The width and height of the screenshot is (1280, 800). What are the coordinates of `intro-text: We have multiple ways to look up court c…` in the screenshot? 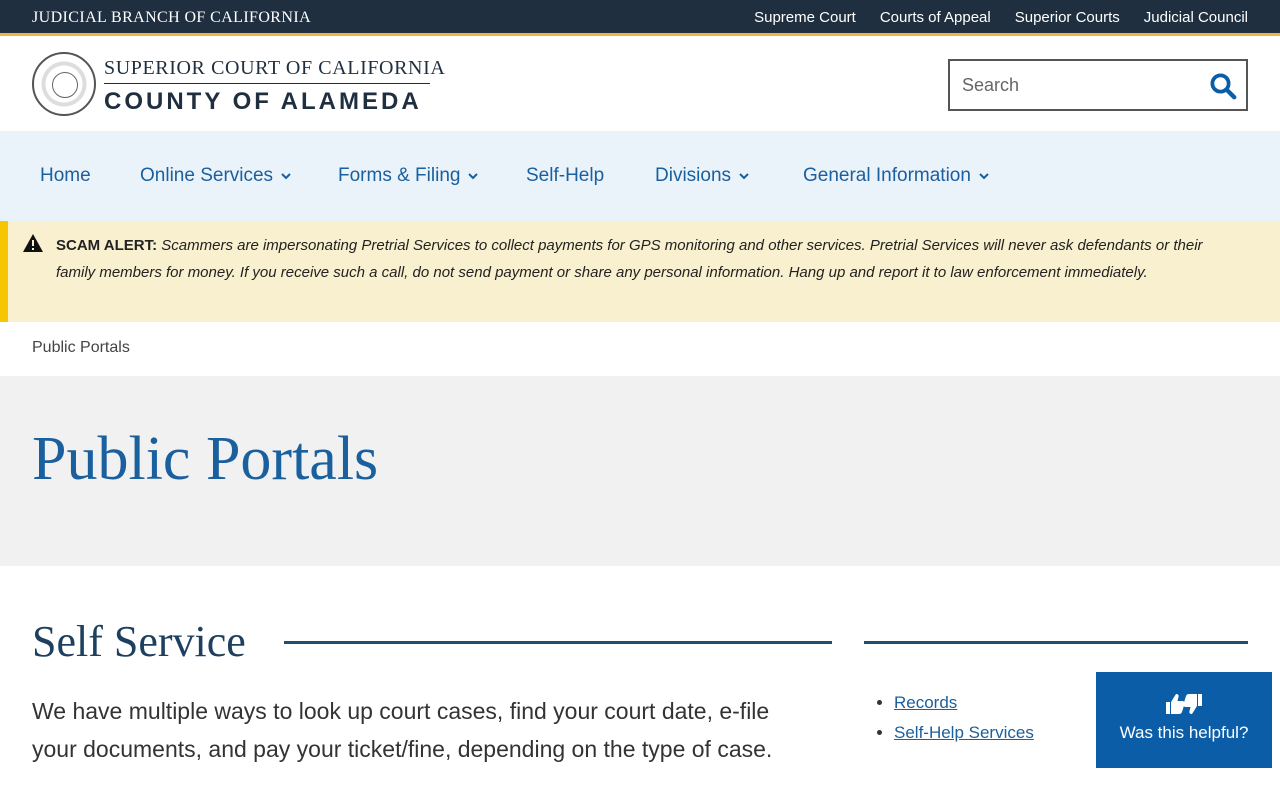 It's located at (402, 730).